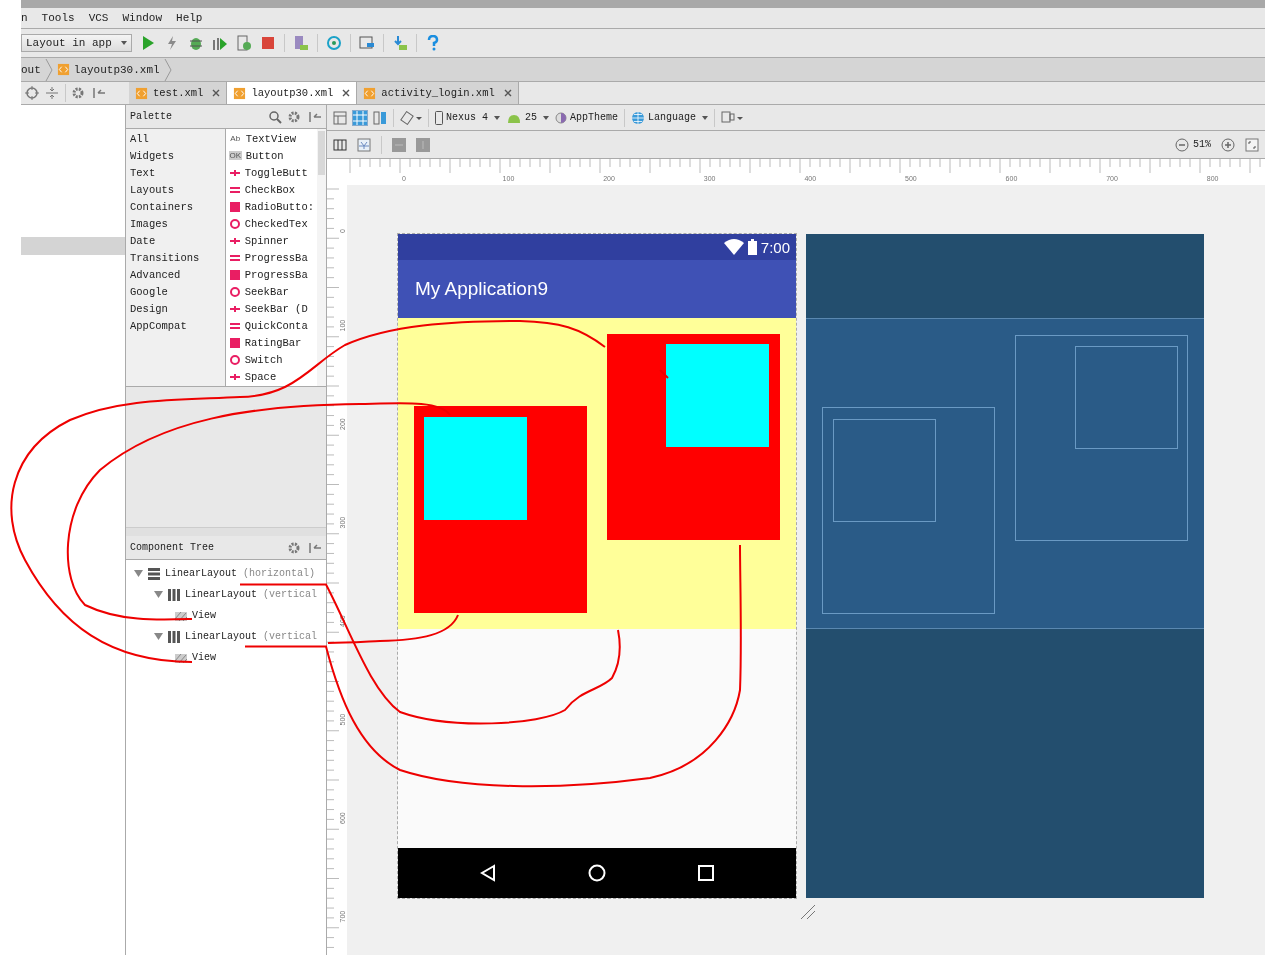  I want to click on horizontal-layout-icon, so click(154, 573).